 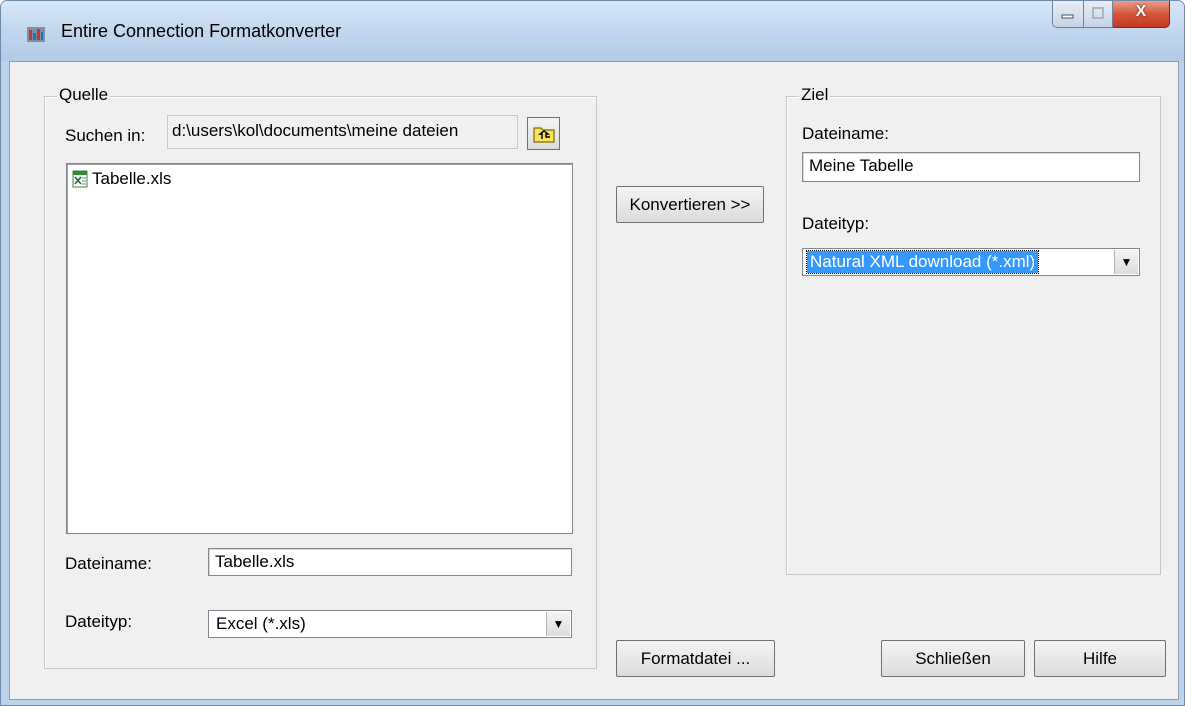 I want to click on window-title: Entire Connection Formatkonverter, so click(x=201, y=31).